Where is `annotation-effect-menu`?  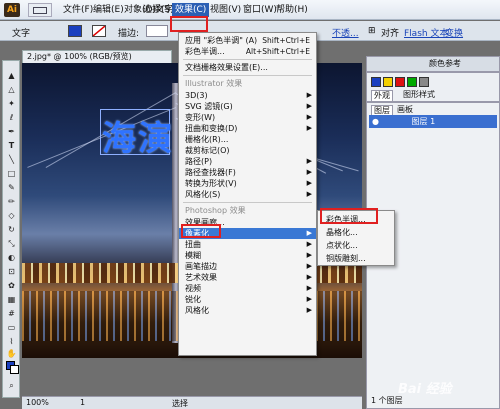 annotation-effect-menu is located at coordinates (189, 24).